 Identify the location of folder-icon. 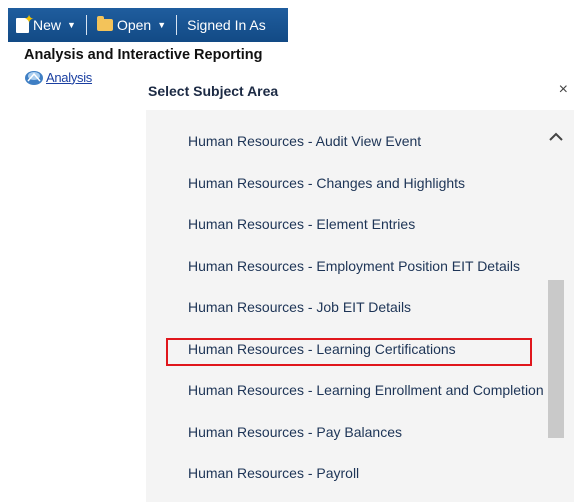
(104, 23).